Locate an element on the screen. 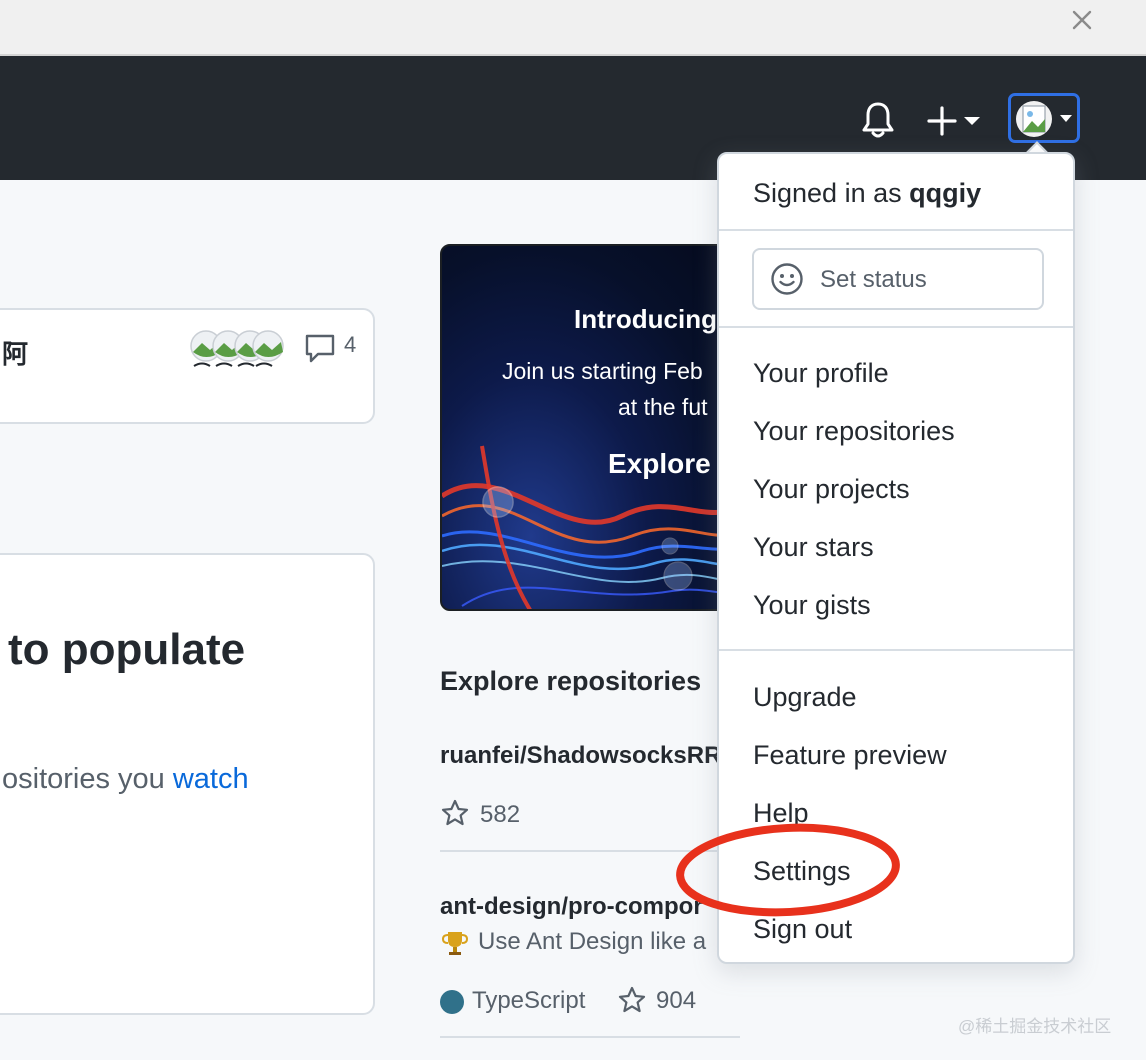 This screenshot has height=1060, width=1146. highlight-annotation is located at coordinates (788, 870).